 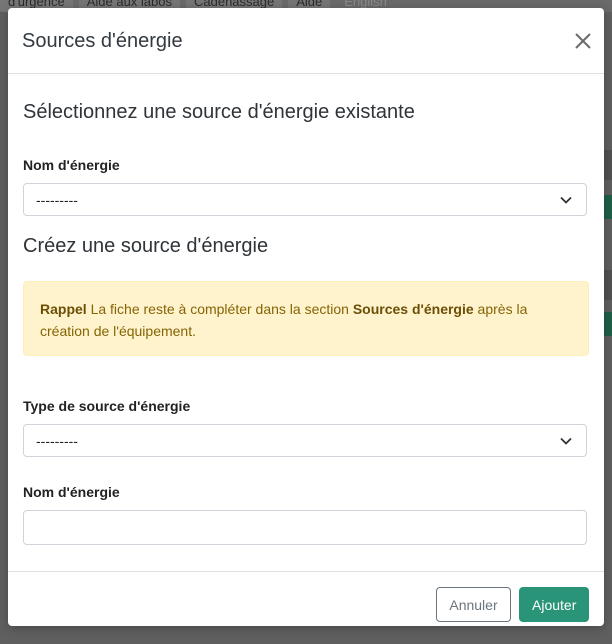 What do you see at coordinates (413, 309) in the screenshot?
I see `alert-section-name: Sources d'énergie` at bounding box center [413, 309].